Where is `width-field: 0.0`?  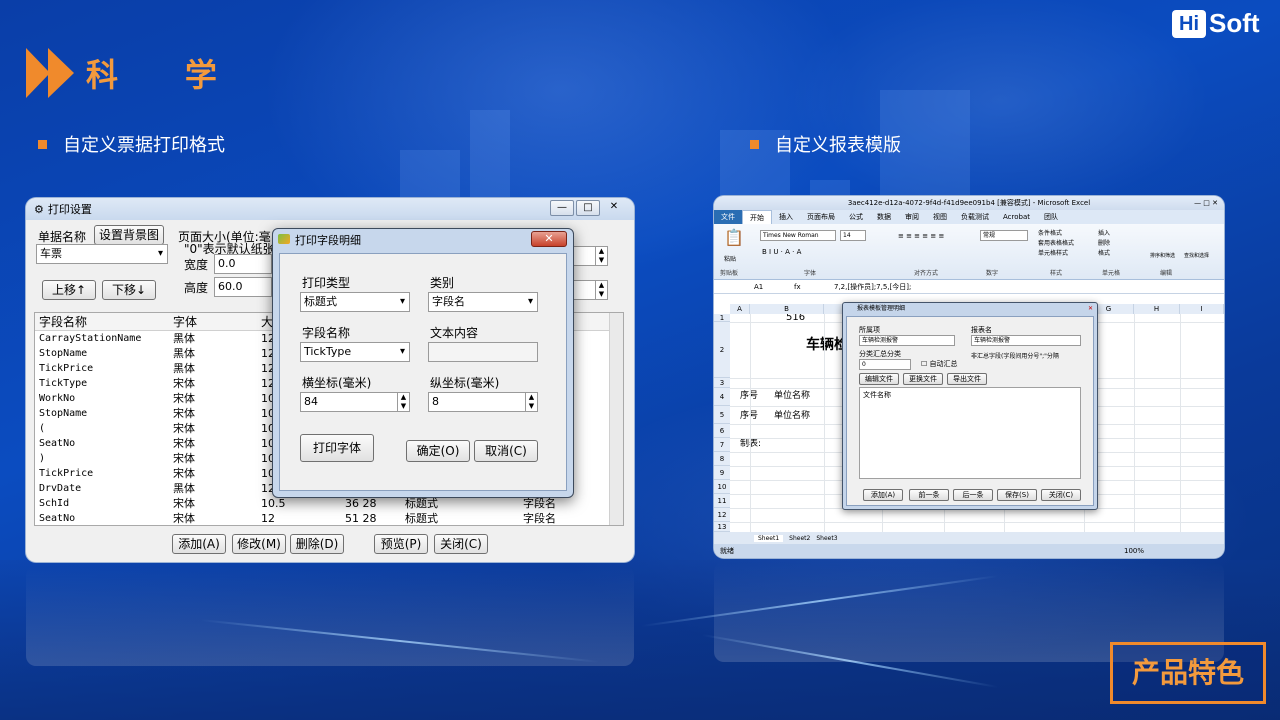
width-field: 0.0 is located at coordinates (243, 264).